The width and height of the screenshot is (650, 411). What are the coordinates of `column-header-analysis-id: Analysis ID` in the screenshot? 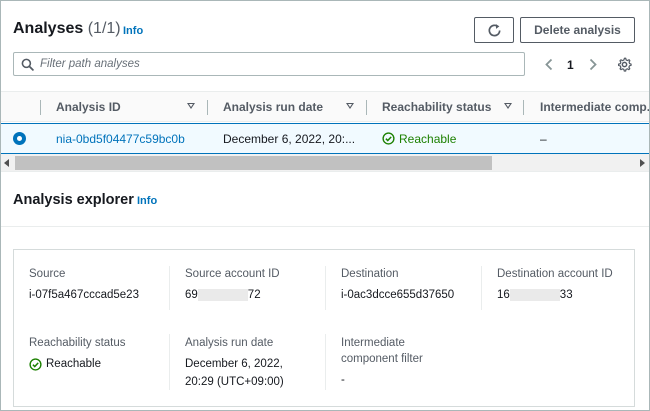 It's located at (116, 107).